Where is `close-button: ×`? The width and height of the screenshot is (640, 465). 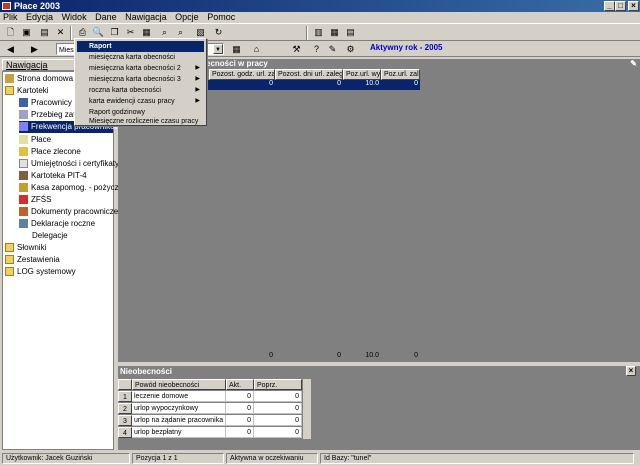 close-button: × is located at coordinates (633, 6).